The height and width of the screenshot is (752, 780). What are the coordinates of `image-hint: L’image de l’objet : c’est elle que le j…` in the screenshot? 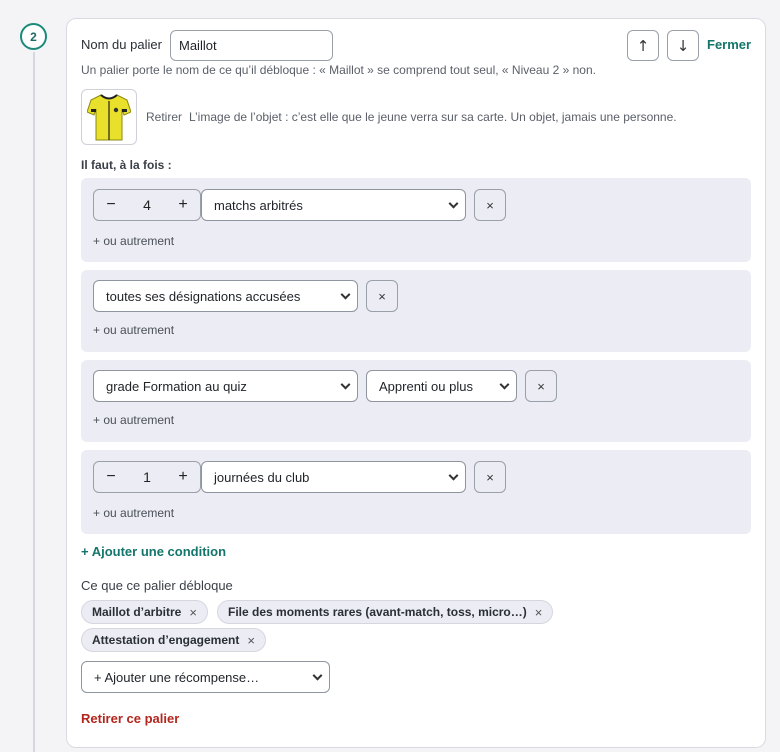 It's located at (433, 117).